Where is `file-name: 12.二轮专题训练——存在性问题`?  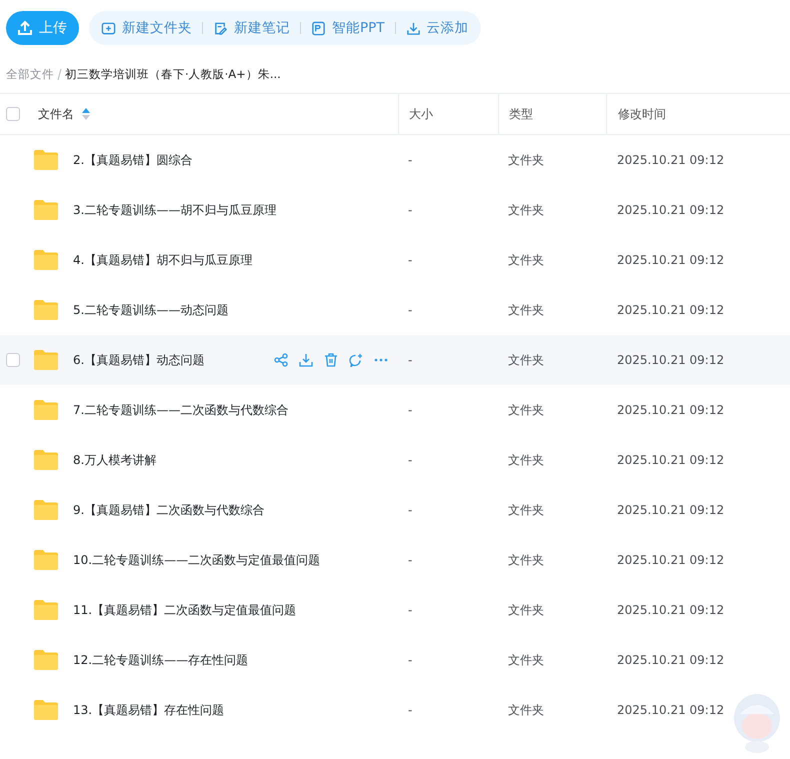
file-name: 12.二轮专题训练——存在性问题 is located at coordinates (160, 660).